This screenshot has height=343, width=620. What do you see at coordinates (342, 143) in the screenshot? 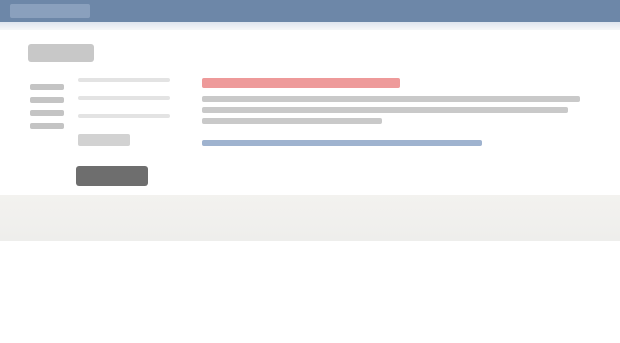
I see `help-link` at bounding box center [342, 143].